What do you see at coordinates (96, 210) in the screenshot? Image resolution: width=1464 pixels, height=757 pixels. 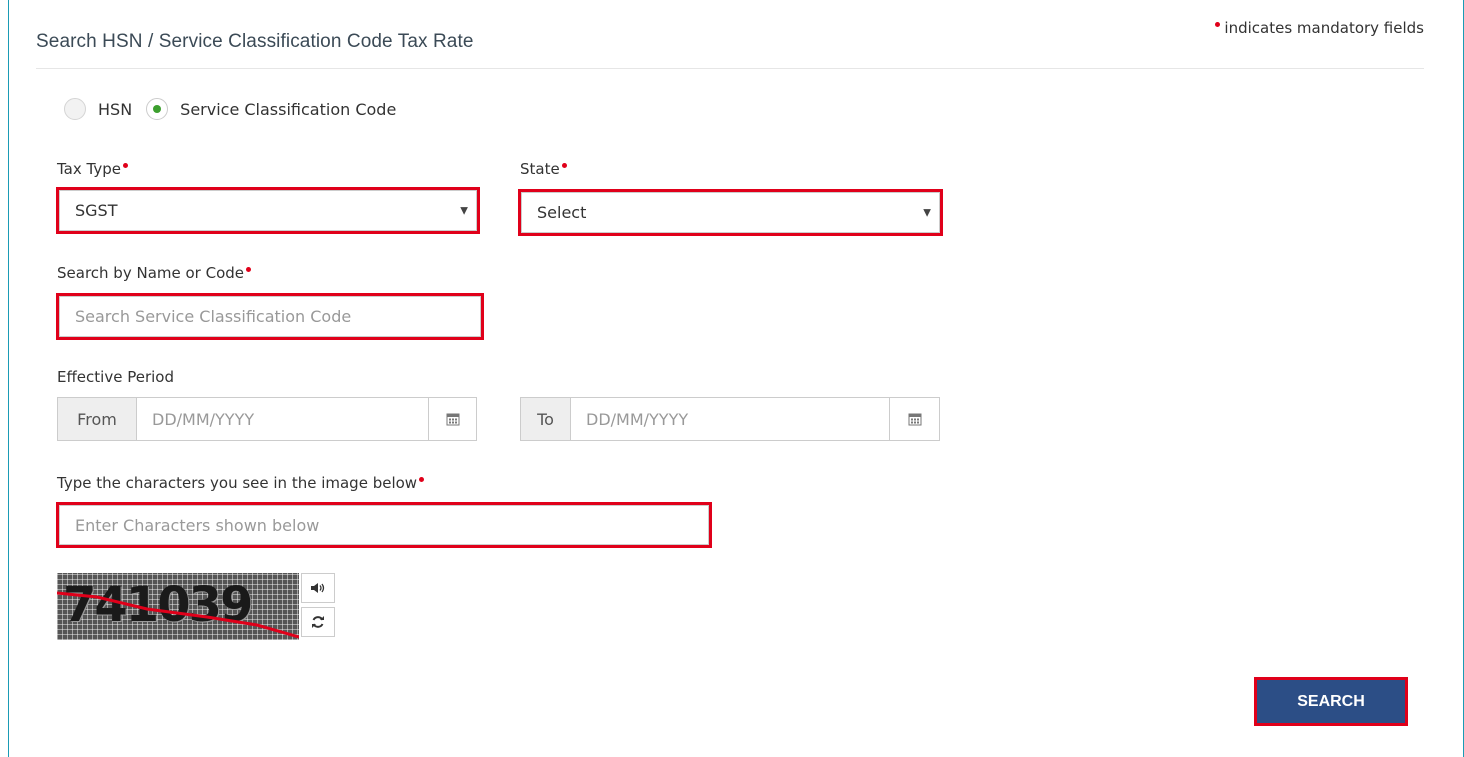 I see `tax-type-select-value: SGST` at bounding box center [96, 210].